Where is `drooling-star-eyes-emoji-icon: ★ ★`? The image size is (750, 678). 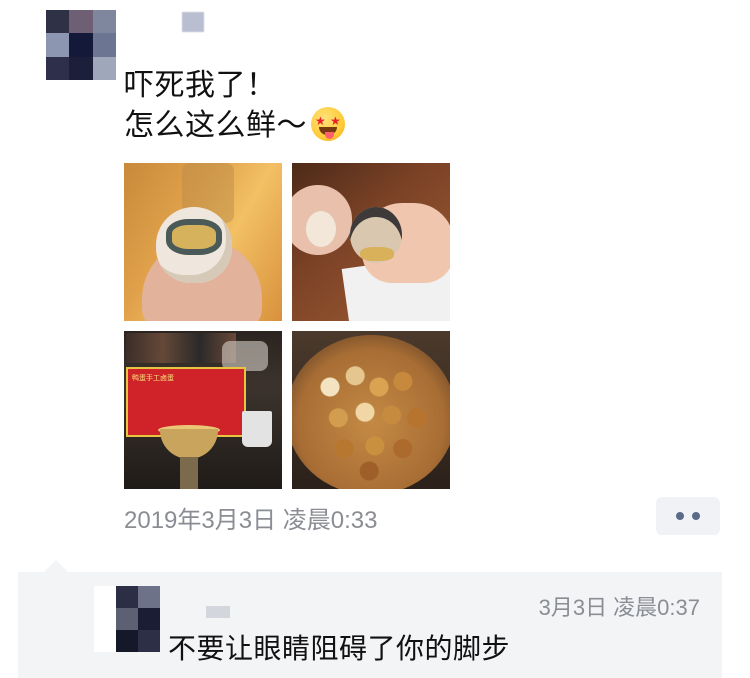
drooling-star-eyes-emoji-icon: ★ ★ is located at coordinates (328, 124).